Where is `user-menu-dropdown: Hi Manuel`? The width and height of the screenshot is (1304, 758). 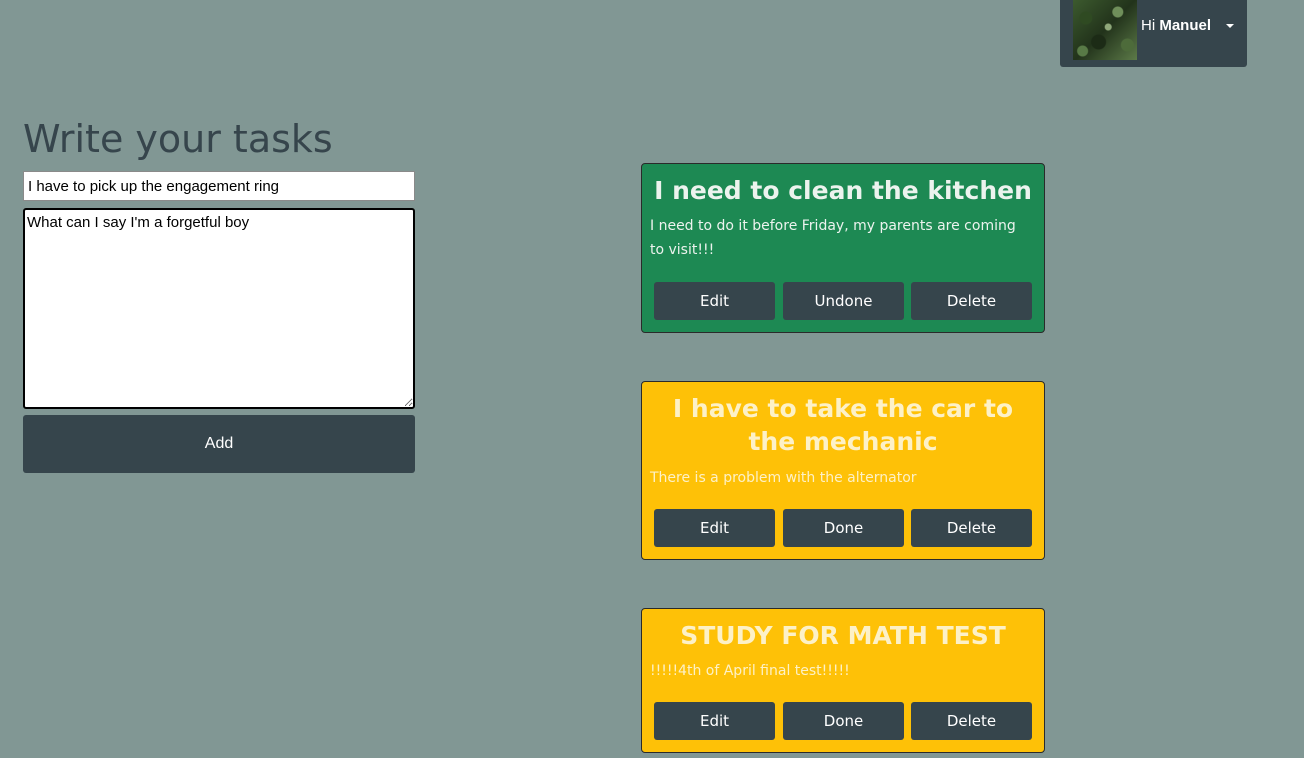 user-menu-dropdown: Hi Manuel is located at coordinates (1153, 33).